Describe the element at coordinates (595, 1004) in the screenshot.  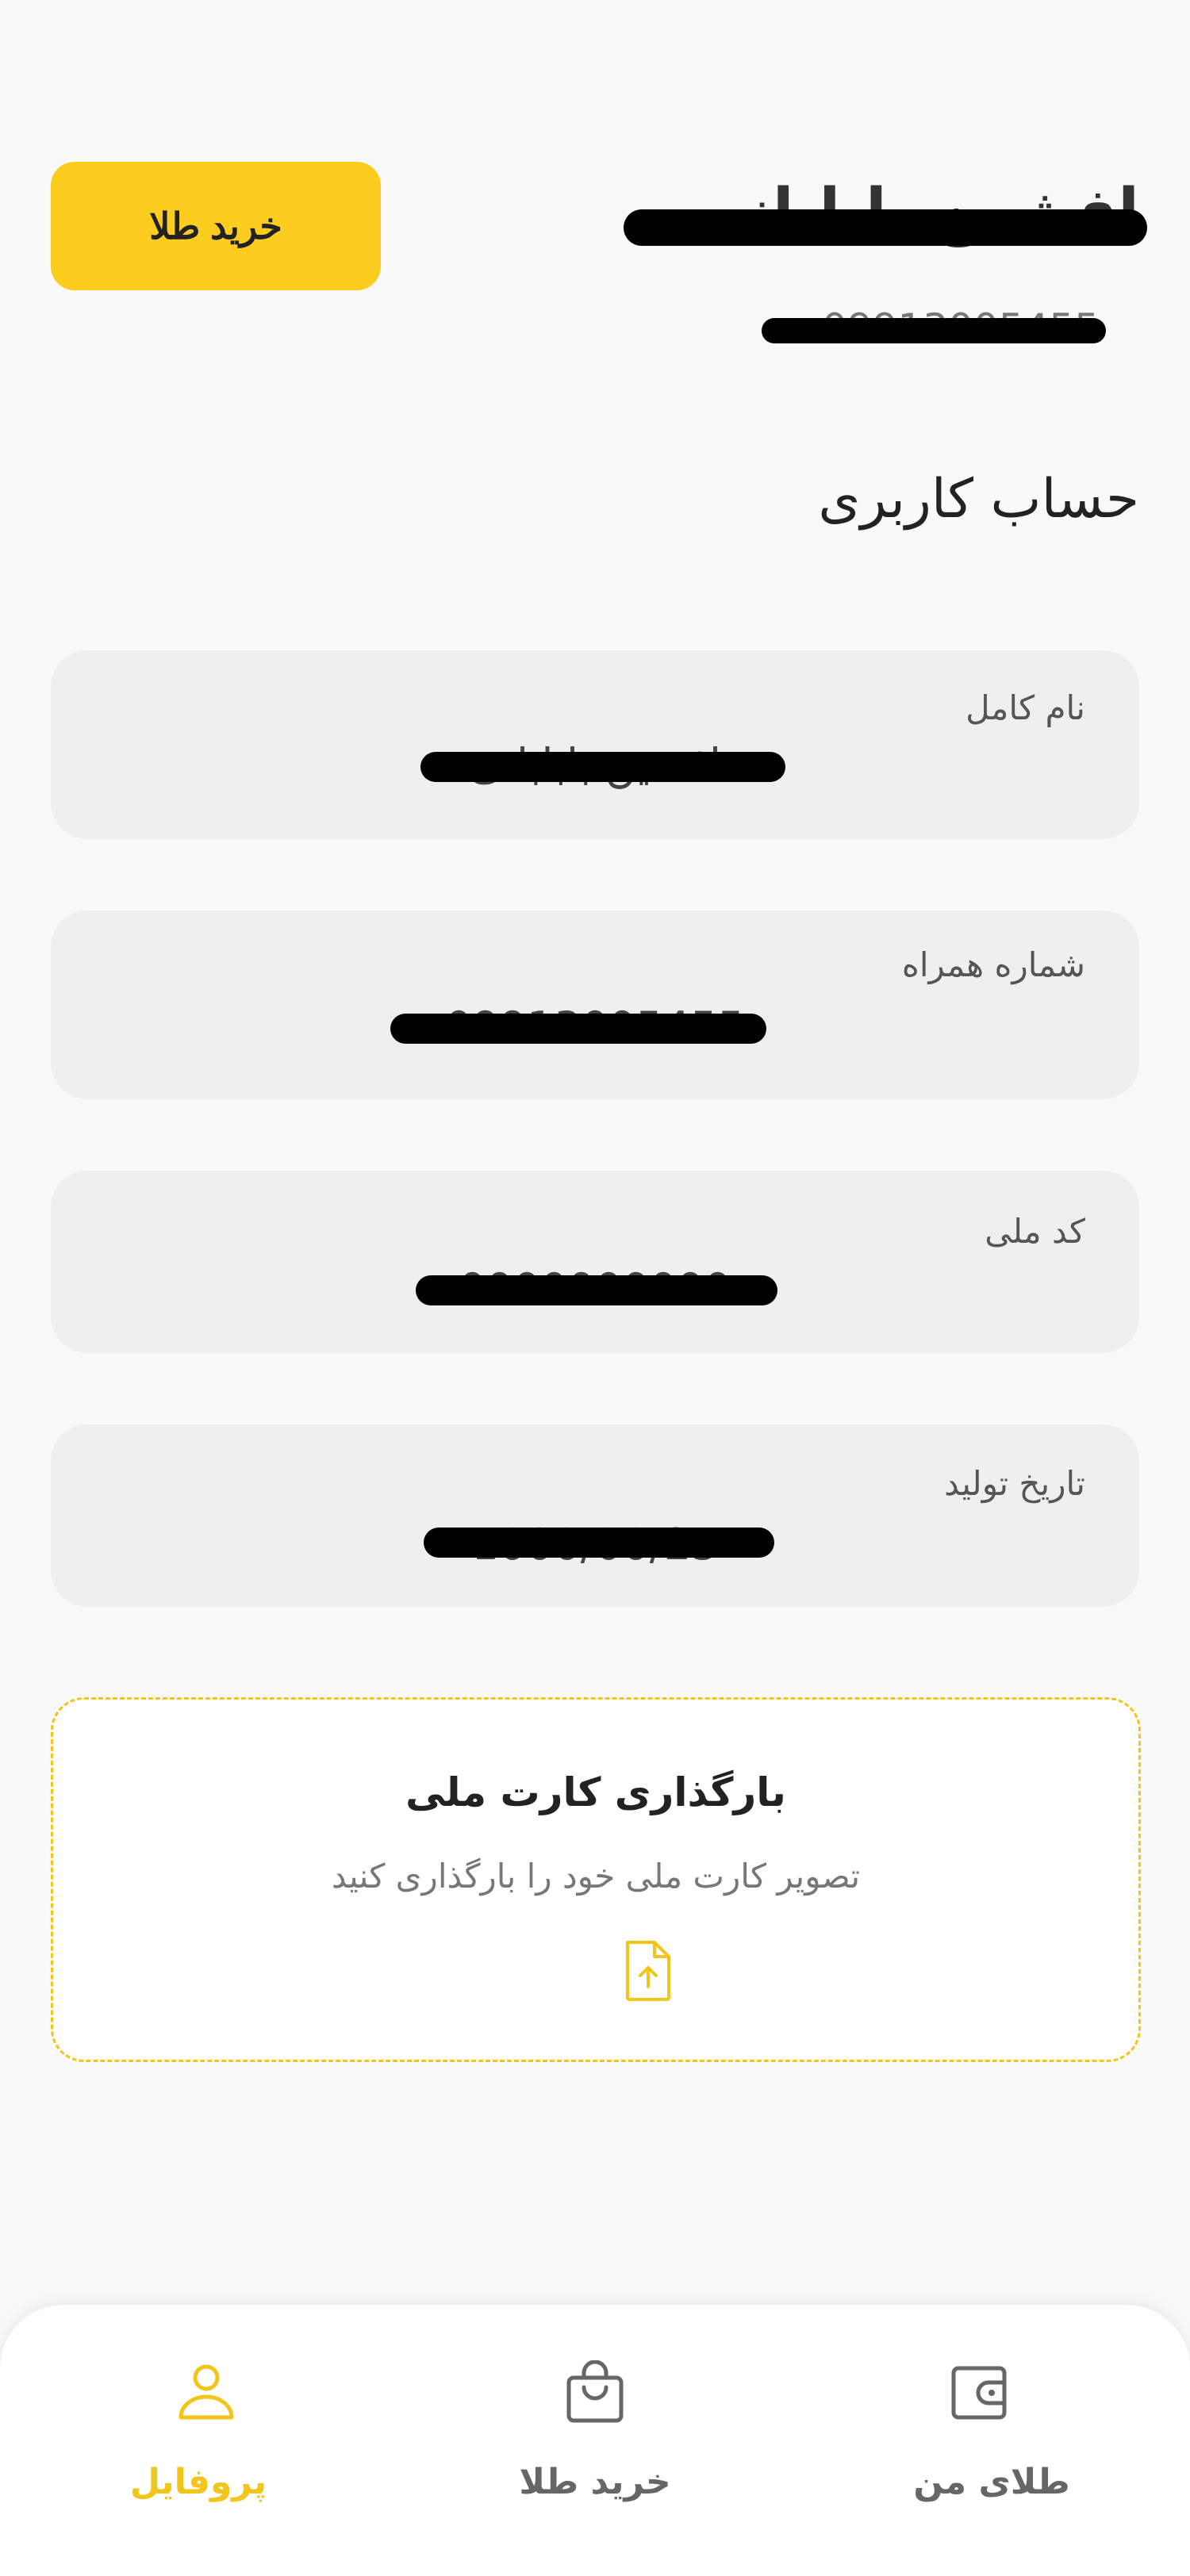
I see `field-phone-number: شماره همراه 09913005455` at that location.